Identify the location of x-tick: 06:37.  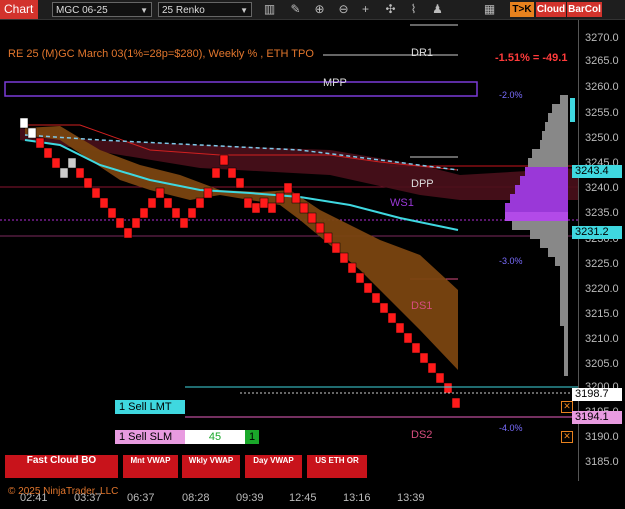
(141, 498).